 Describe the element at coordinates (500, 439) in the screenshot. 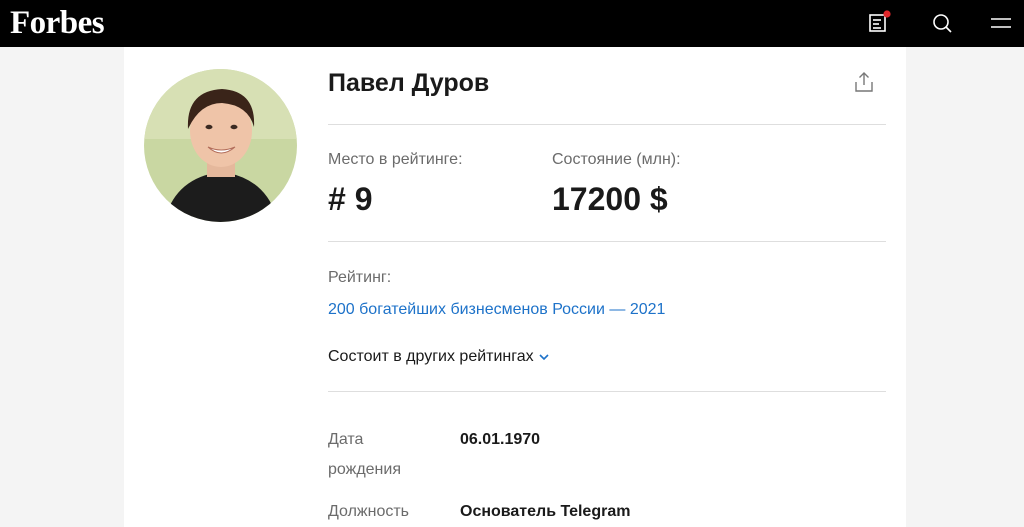

I see `birth-date-value: 06.01.1970` at that location.